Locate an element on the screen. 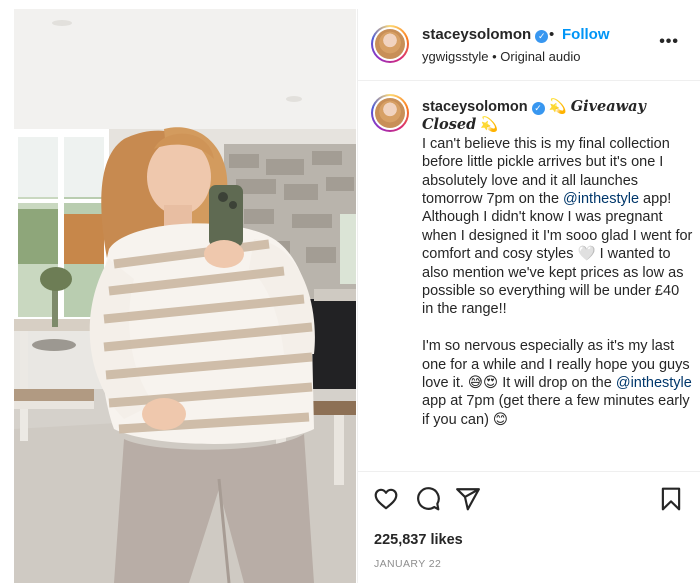 The image size is (700, 583). caption-username: staceysolomon is located at coordinates (475, 107).